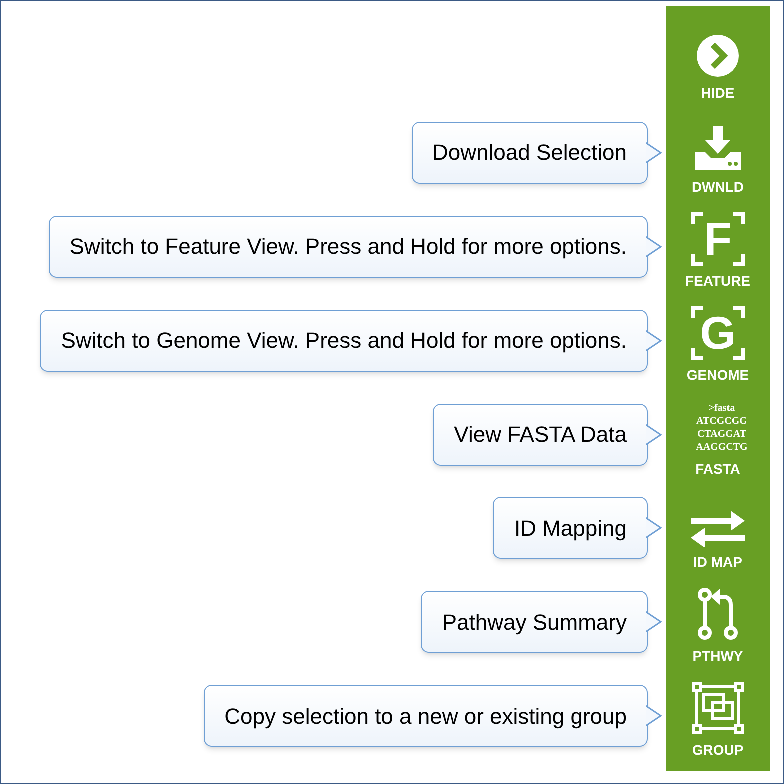 The height and width of the screenshot is (784, 784). What do you see at coordinates (530, 153) in the screenshot?
I see `tooltip: Download Selection` at bounding box center [530, 153].